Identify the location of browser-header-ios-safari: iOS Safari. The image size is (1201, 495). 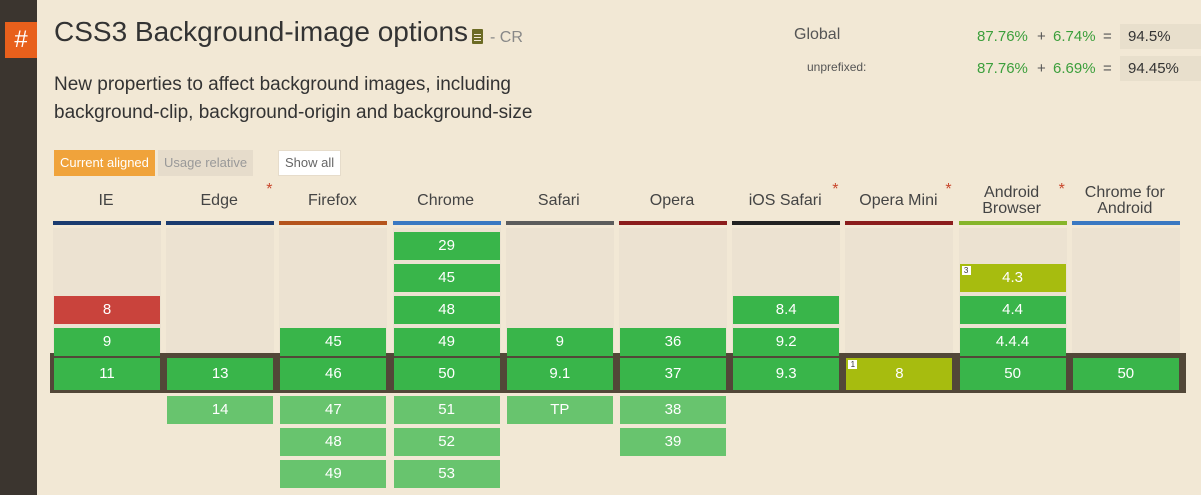
(785, 200).